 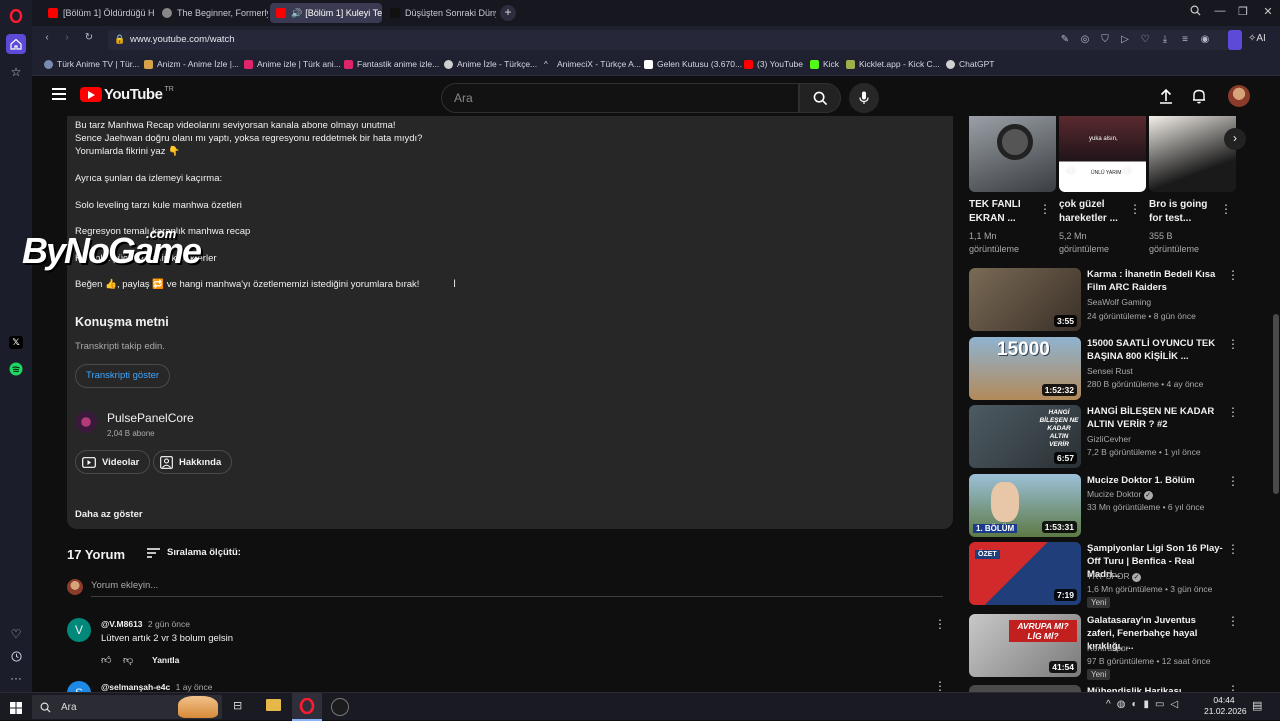 I want to click on restore-icon: ❐, so click(x=1243, y=11).